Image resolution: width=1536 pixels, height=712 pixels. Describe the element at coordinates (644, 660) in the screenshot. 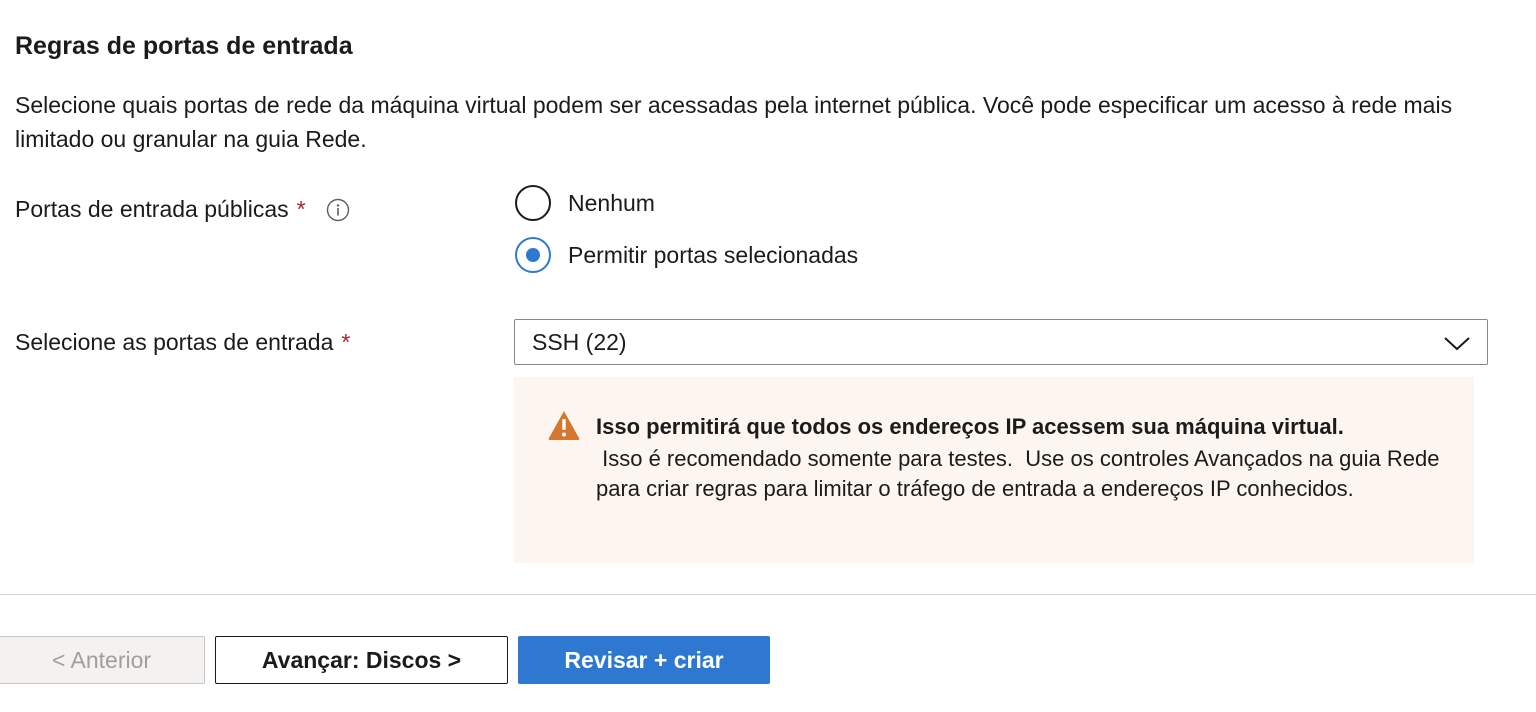

I see `review-create-button: Revisar + criar` at that location.